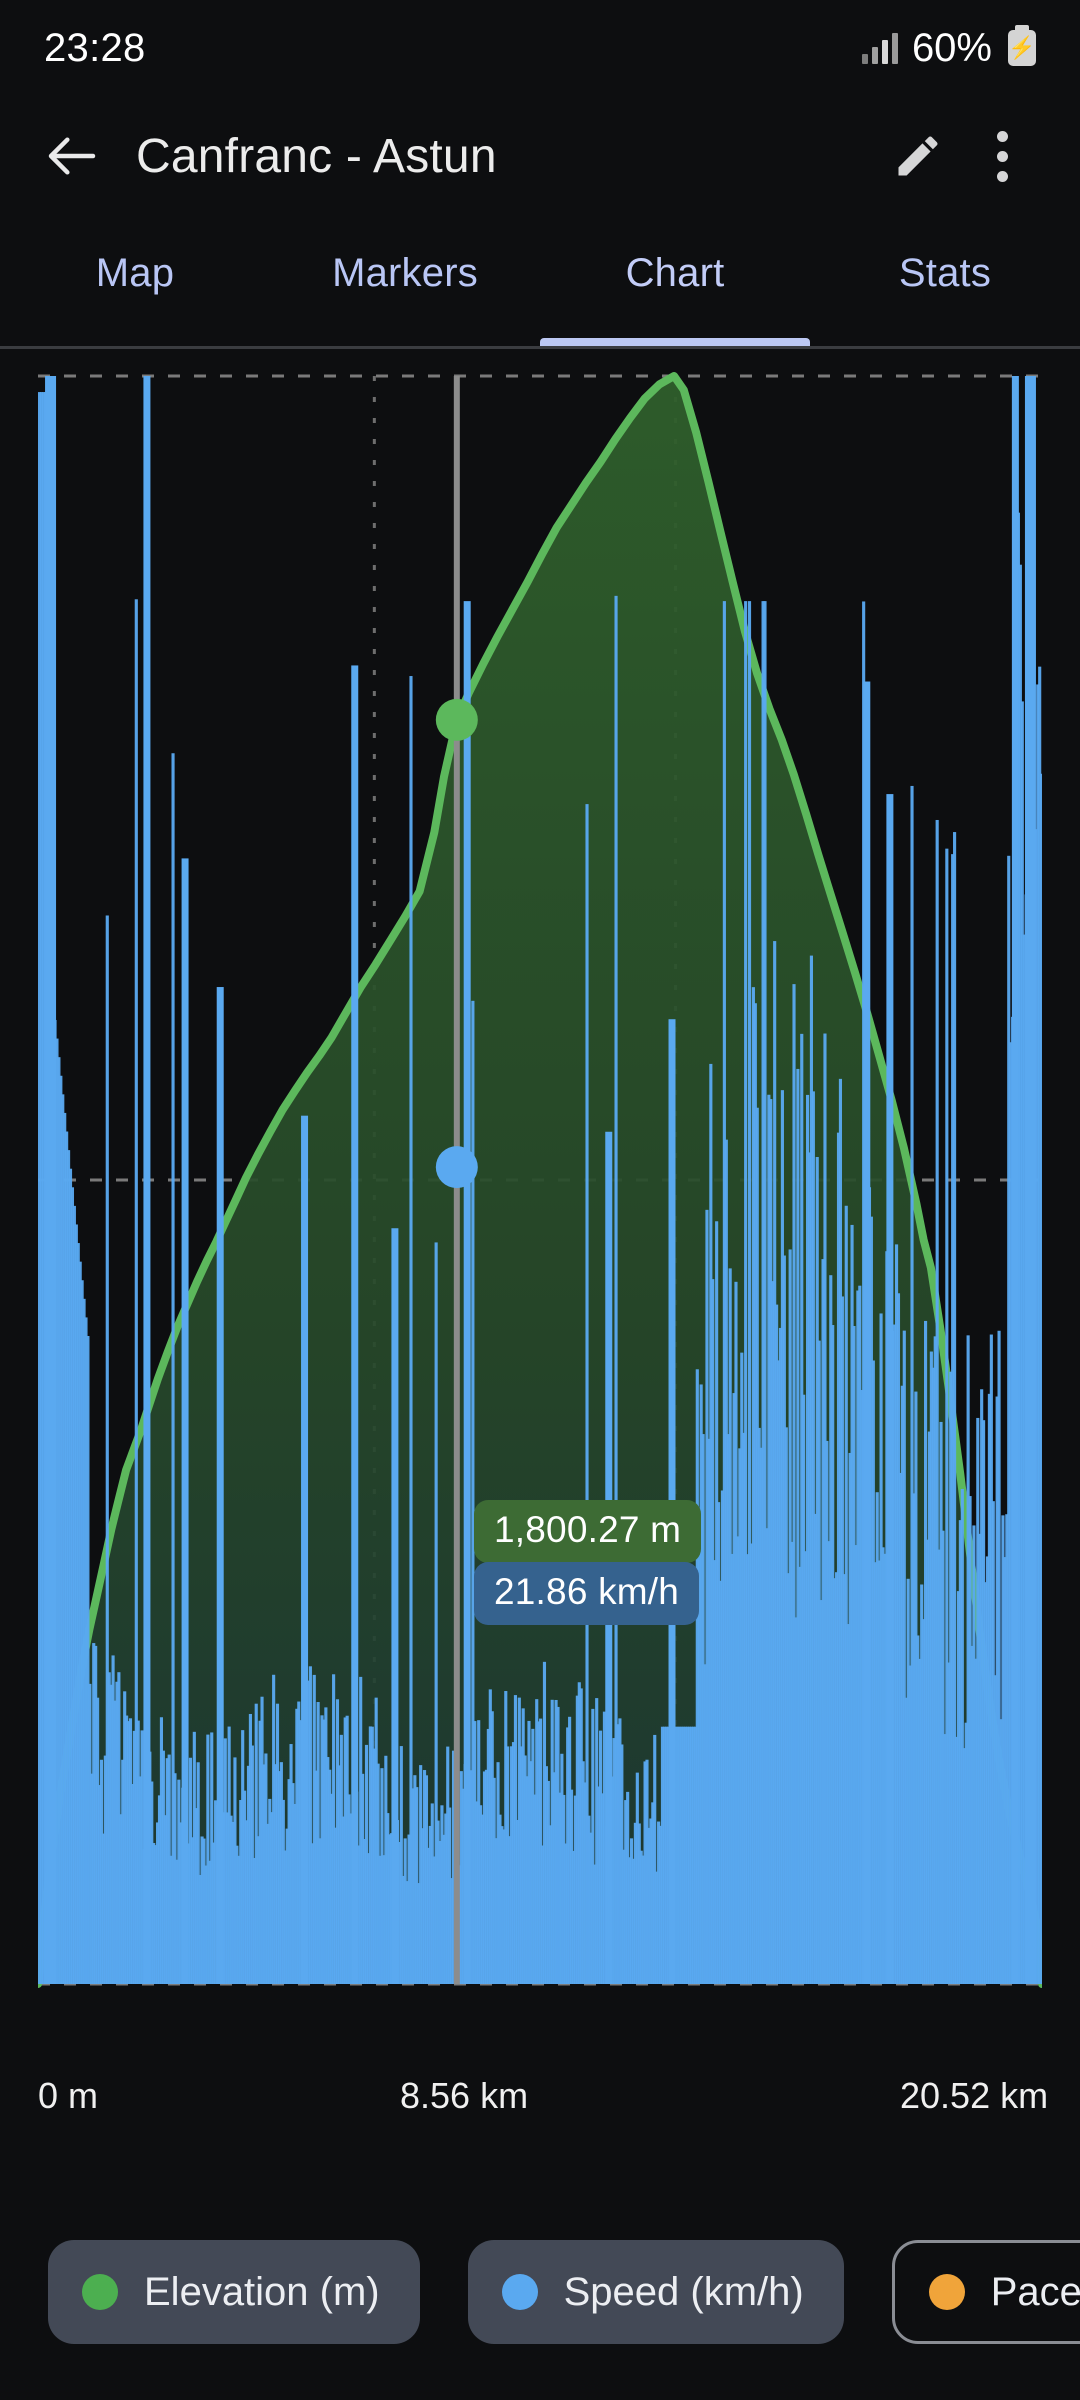 The width and height of the screenshot is (1080, 2400). I want to click on app-bar: Canfranc - Astun, so click(540, 156).